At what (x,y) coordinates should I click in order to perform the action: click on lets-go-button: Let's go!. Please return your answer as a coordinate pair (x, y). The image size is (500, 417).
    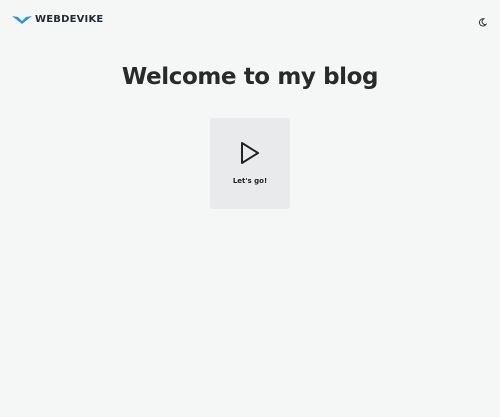
    Looking at the image, I should click on (250, 163).